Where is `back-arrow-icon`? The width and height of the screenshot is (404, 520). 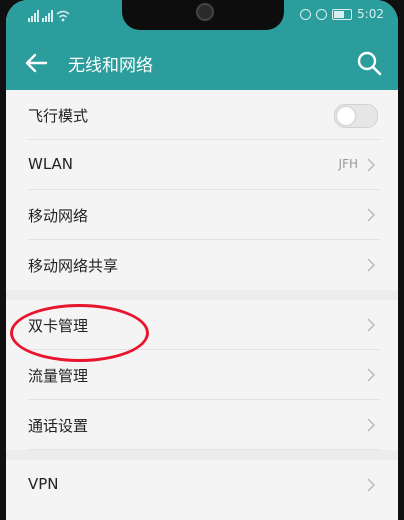
back-arrow-icon is located at coordinates (37, 63).